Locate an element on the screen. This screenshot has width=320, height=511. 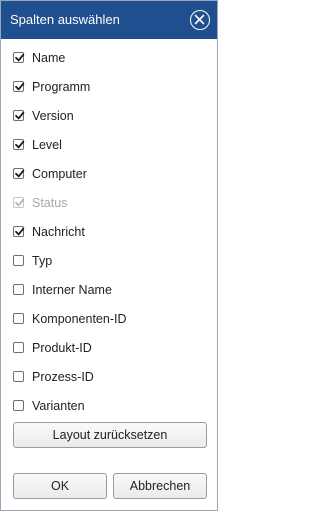
ok-button: OK is located at coordinates (60, 486).